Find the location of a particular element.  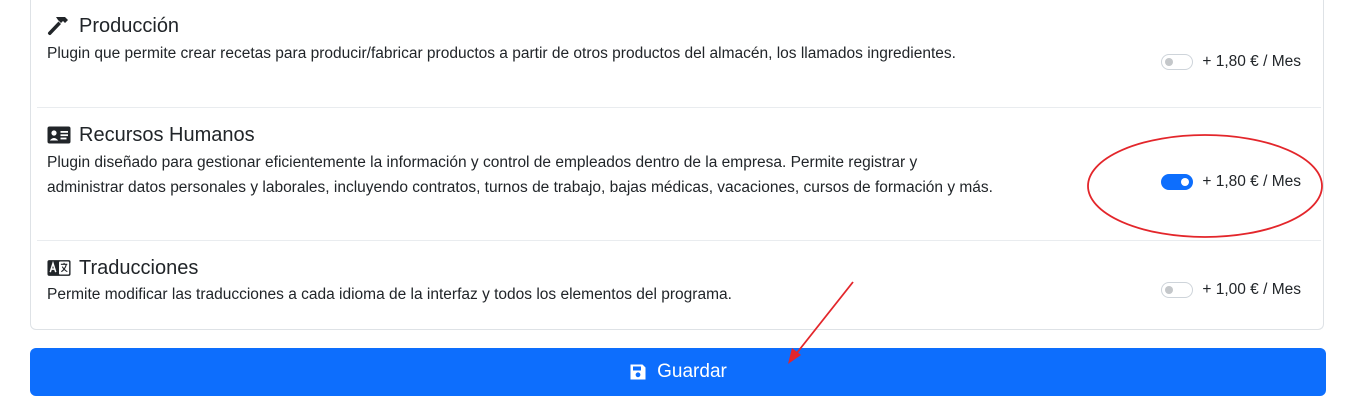

plugin-price: + 1,00 € / Mes is located at coordinates (1251, 289).